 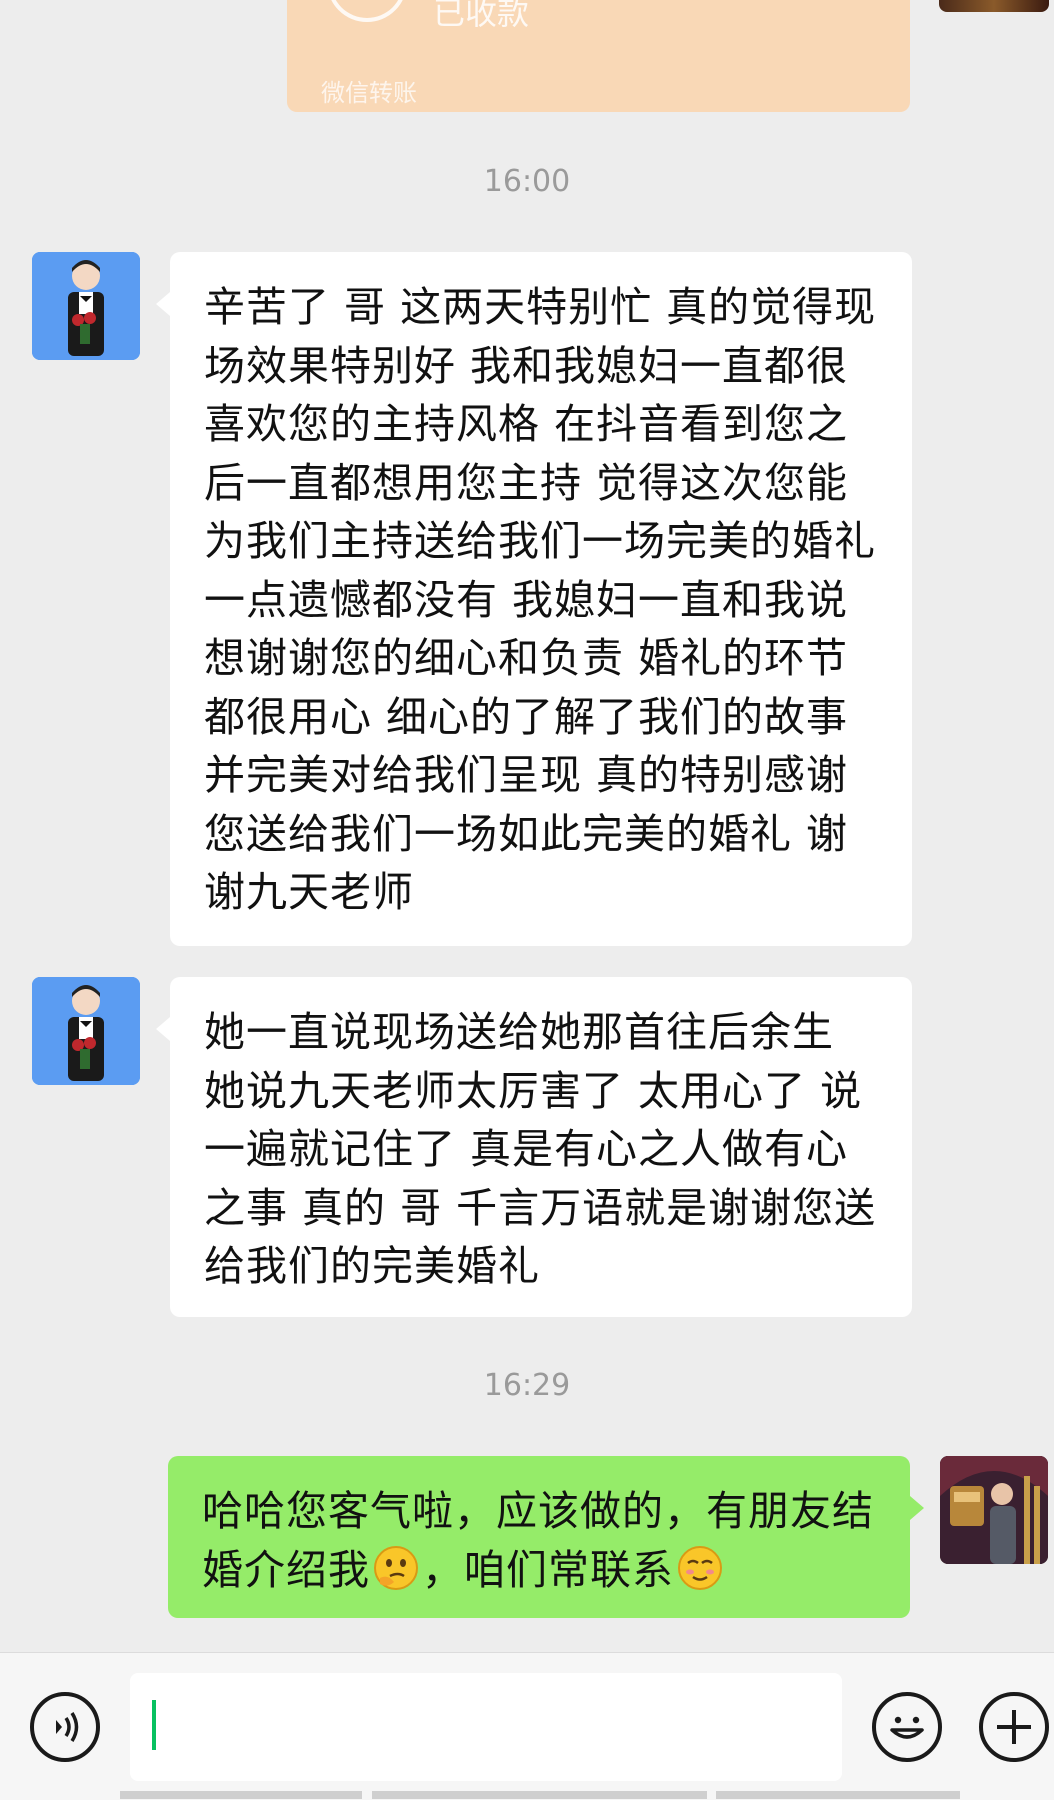 I want to click on voice-button, so click(x=65, y=1727).